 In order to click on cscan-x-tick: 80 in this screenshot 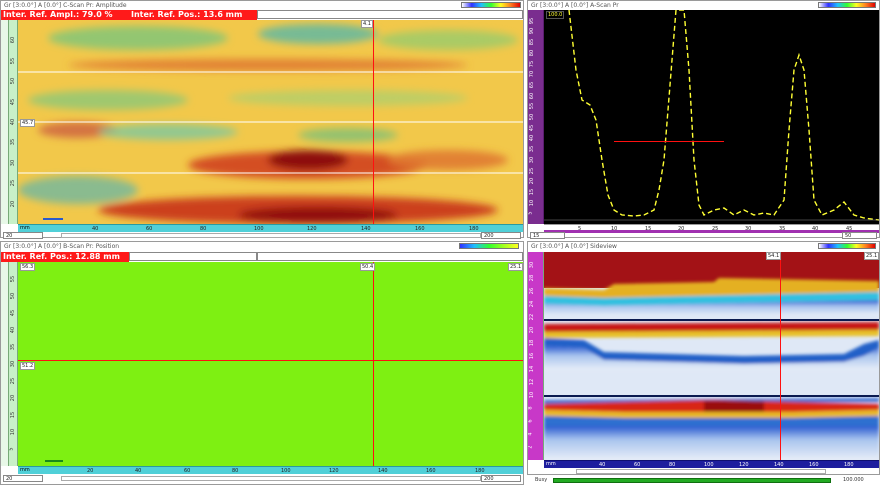, I will do `click(203, 229)`.